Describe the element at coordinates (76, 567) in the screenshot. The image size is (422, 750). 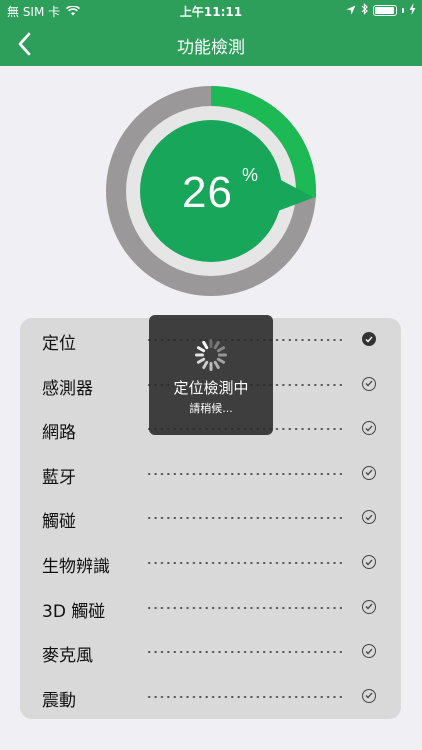
I see `list-item-label: 生物辨識` at that location.